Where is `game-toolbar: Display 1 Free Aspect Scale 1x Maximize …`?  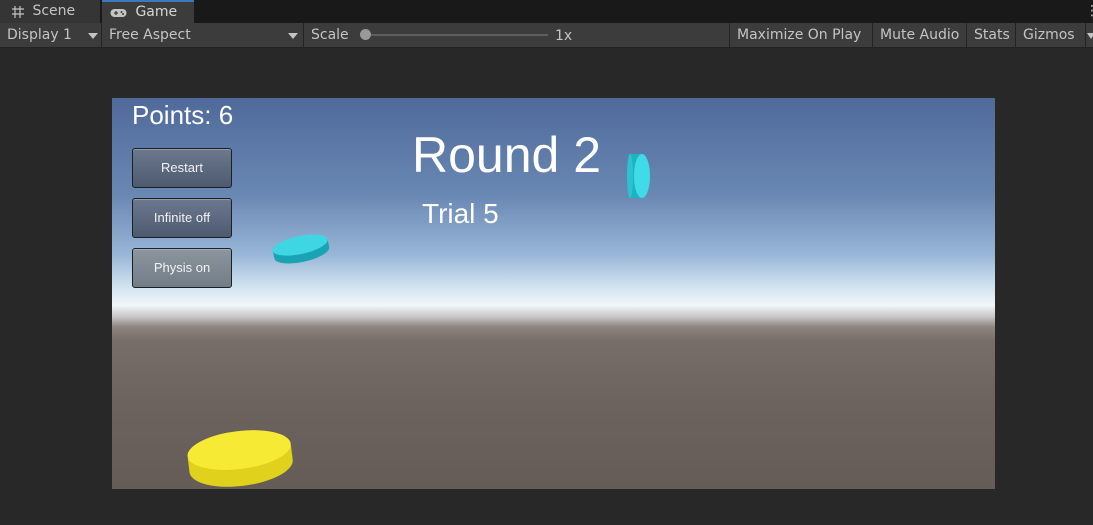
game-toolbar: Display 1 Free Aspect Scale 1x Maximize … is located at coordinates (546, 35).